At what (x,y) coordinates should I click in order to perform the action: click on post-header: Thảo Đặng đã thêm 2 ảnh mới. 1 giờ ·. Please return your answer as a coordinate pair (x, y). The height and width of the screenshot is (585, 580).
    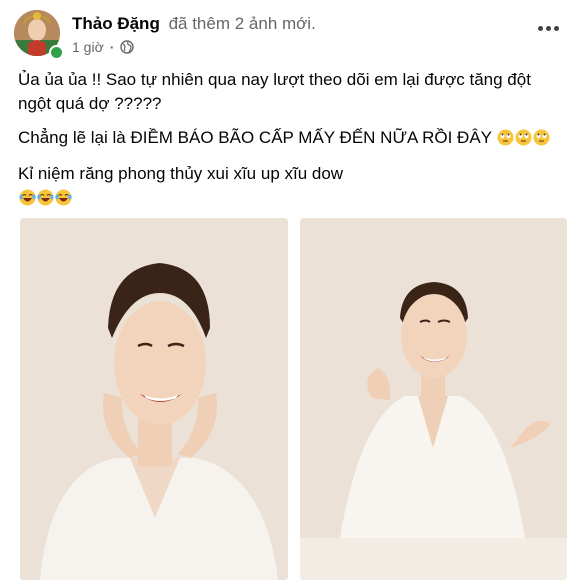
    Looking at the image, I should click on (290, 33).